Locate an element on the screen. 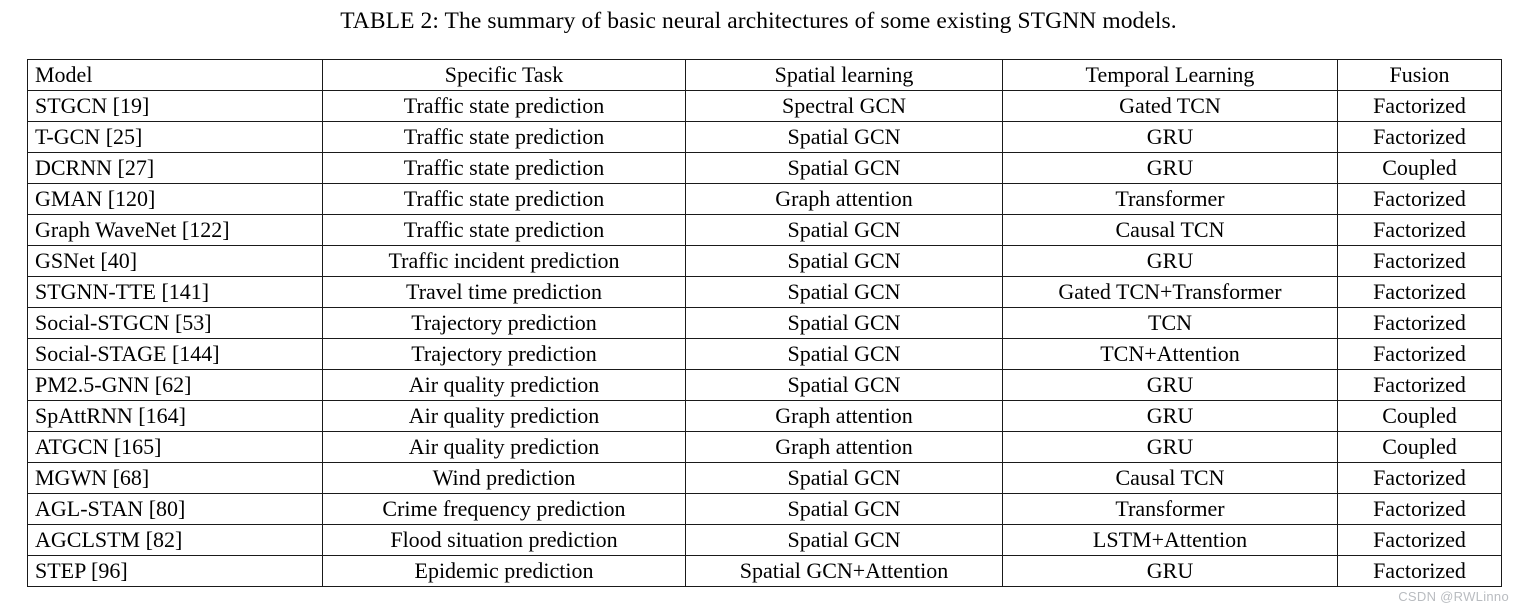  column-header-spatial: Spatial learning is located at coordinates (844, 75).